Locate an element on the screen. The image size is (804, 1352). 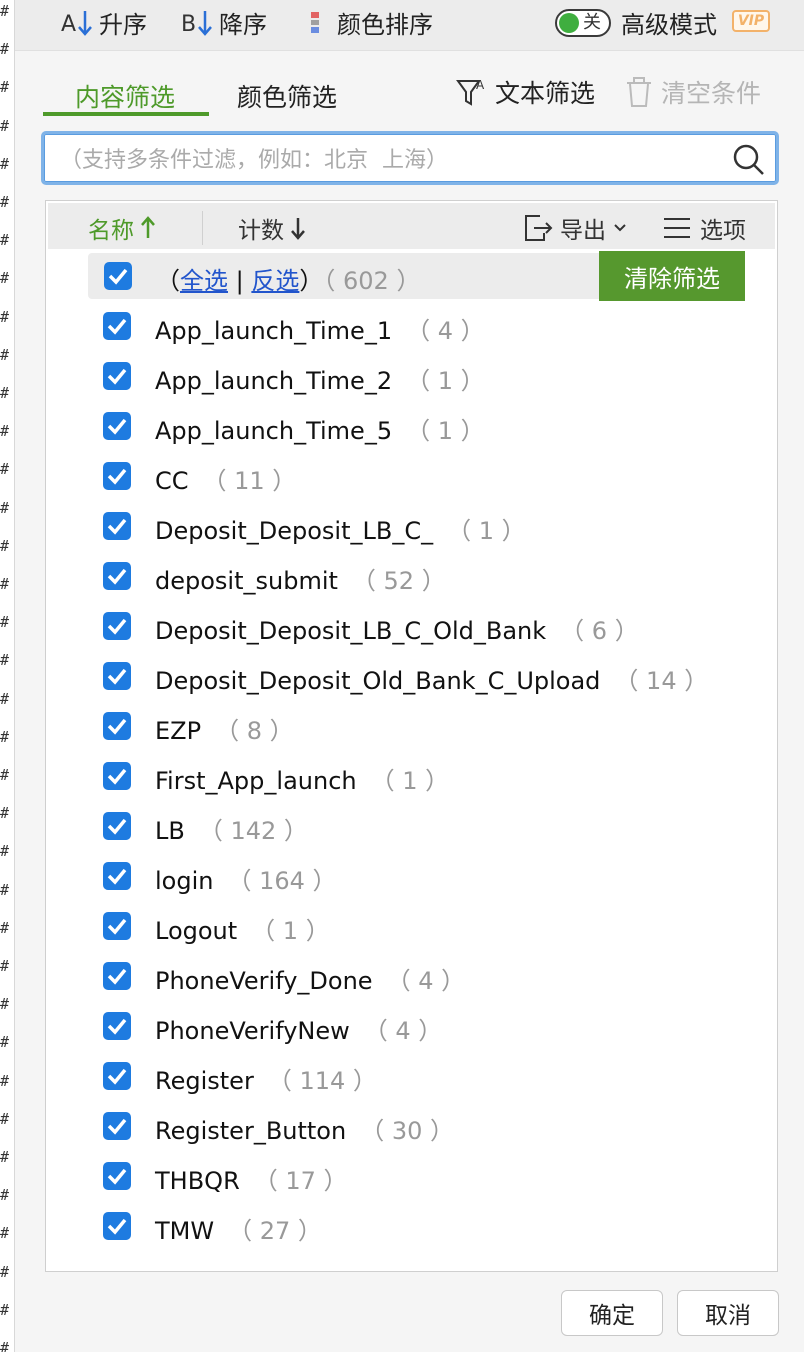
list-item: PhoneVerify_Done （ 4 ） is located at coordinates (432, 976).